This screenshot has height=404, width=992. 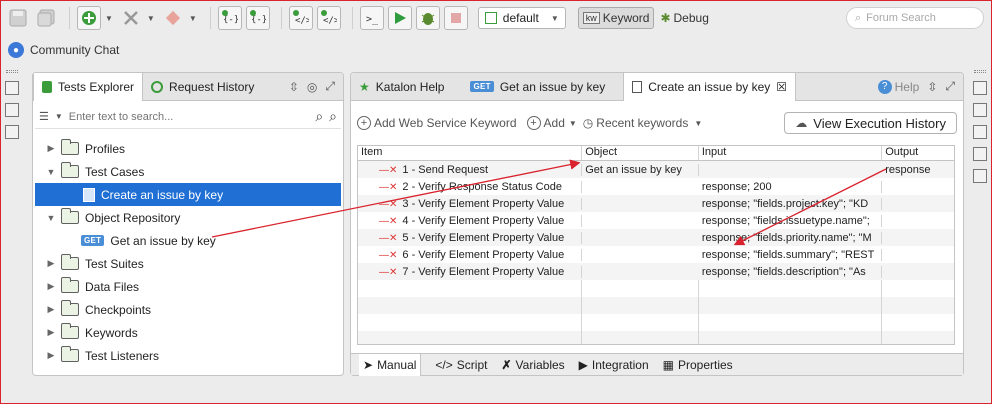 I want to click on cell-item: —✕ 1 - Send Request, so click(x=470, y=169).